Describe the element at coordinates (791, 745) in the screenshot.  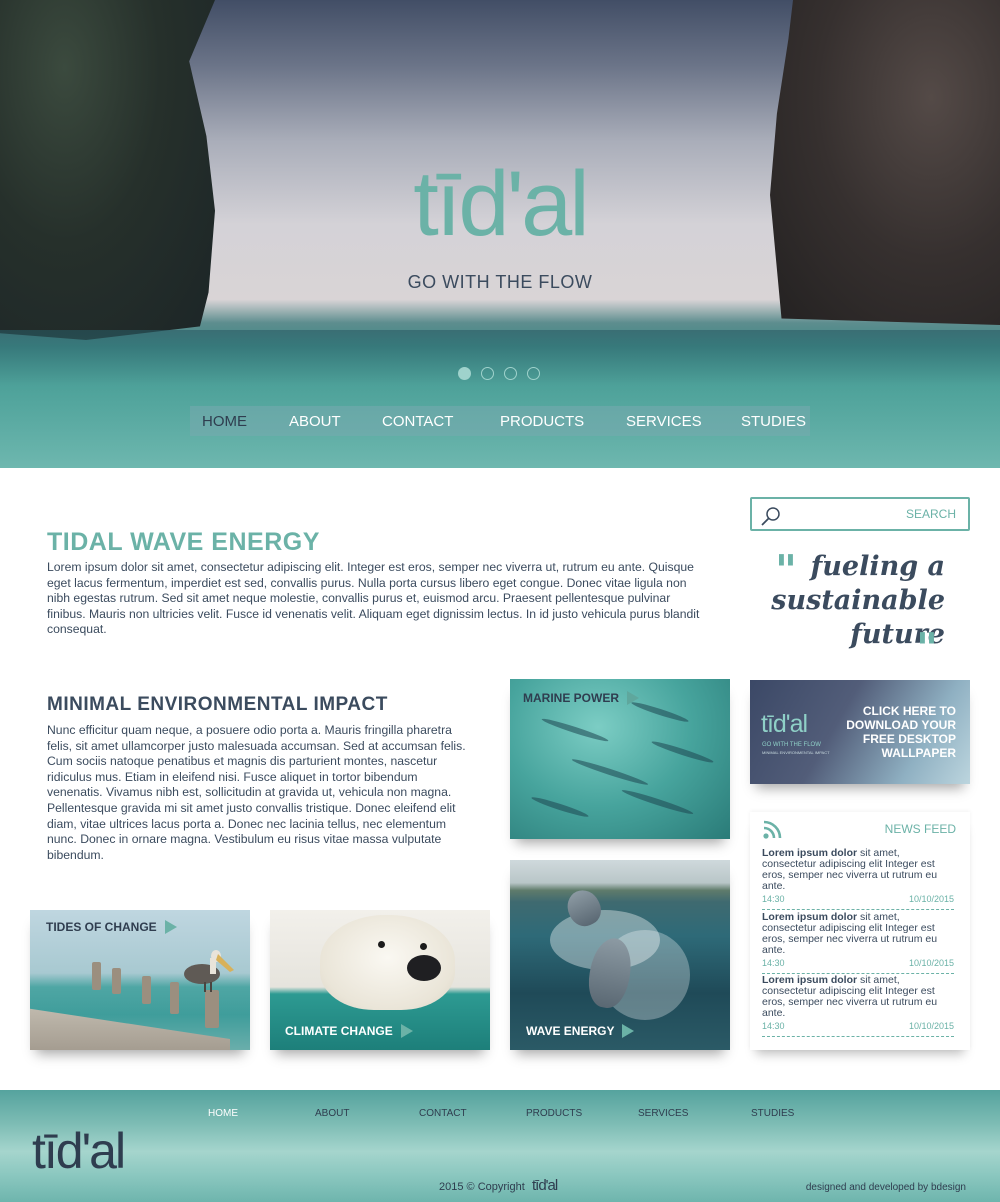
I see `wallpaper-tagline: GO WITH THE FLOW` at that location.